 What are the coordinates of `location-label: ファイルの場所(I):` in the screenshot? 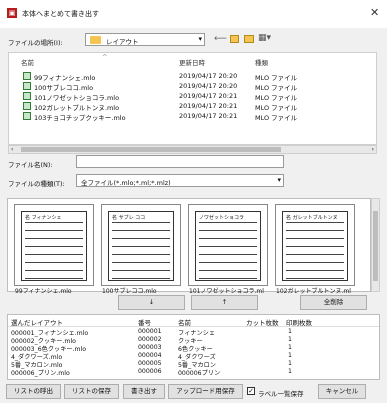 It's located at (35, 43).